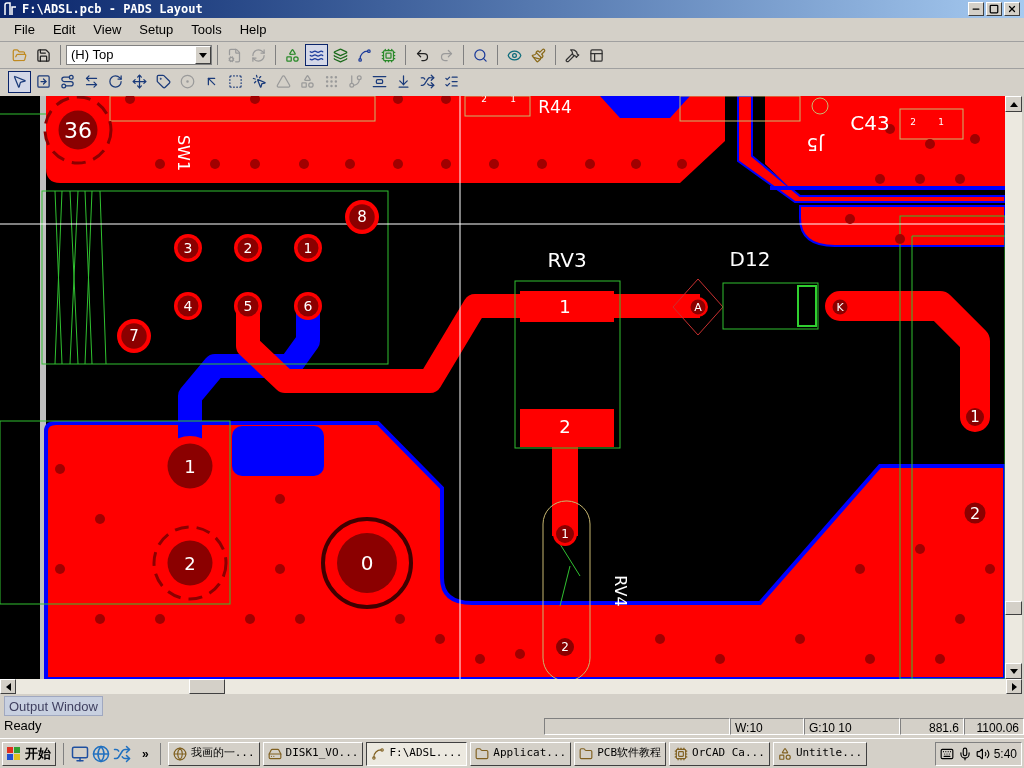 The height and width of the screenshot is (768, 1024). Describe the element at coordinates (64, 29) in the screenshot. I see `menu-item: Edit` at that location.